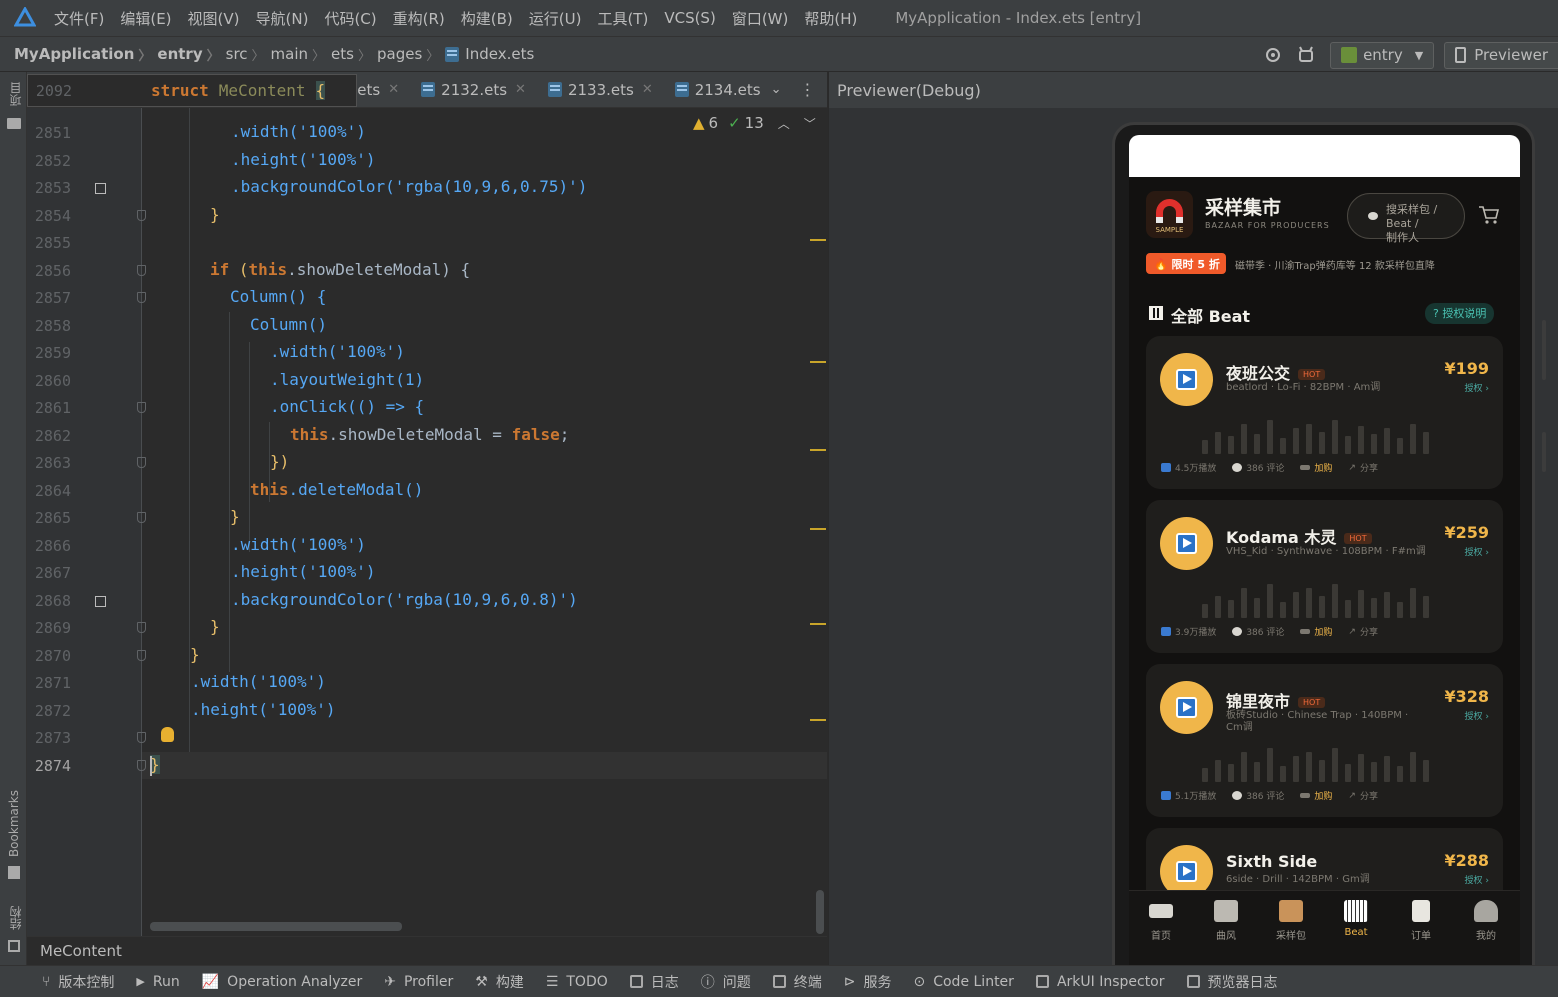  I want to click on tool-code-linter: ⊙ Code Linter, so click(963, 982).